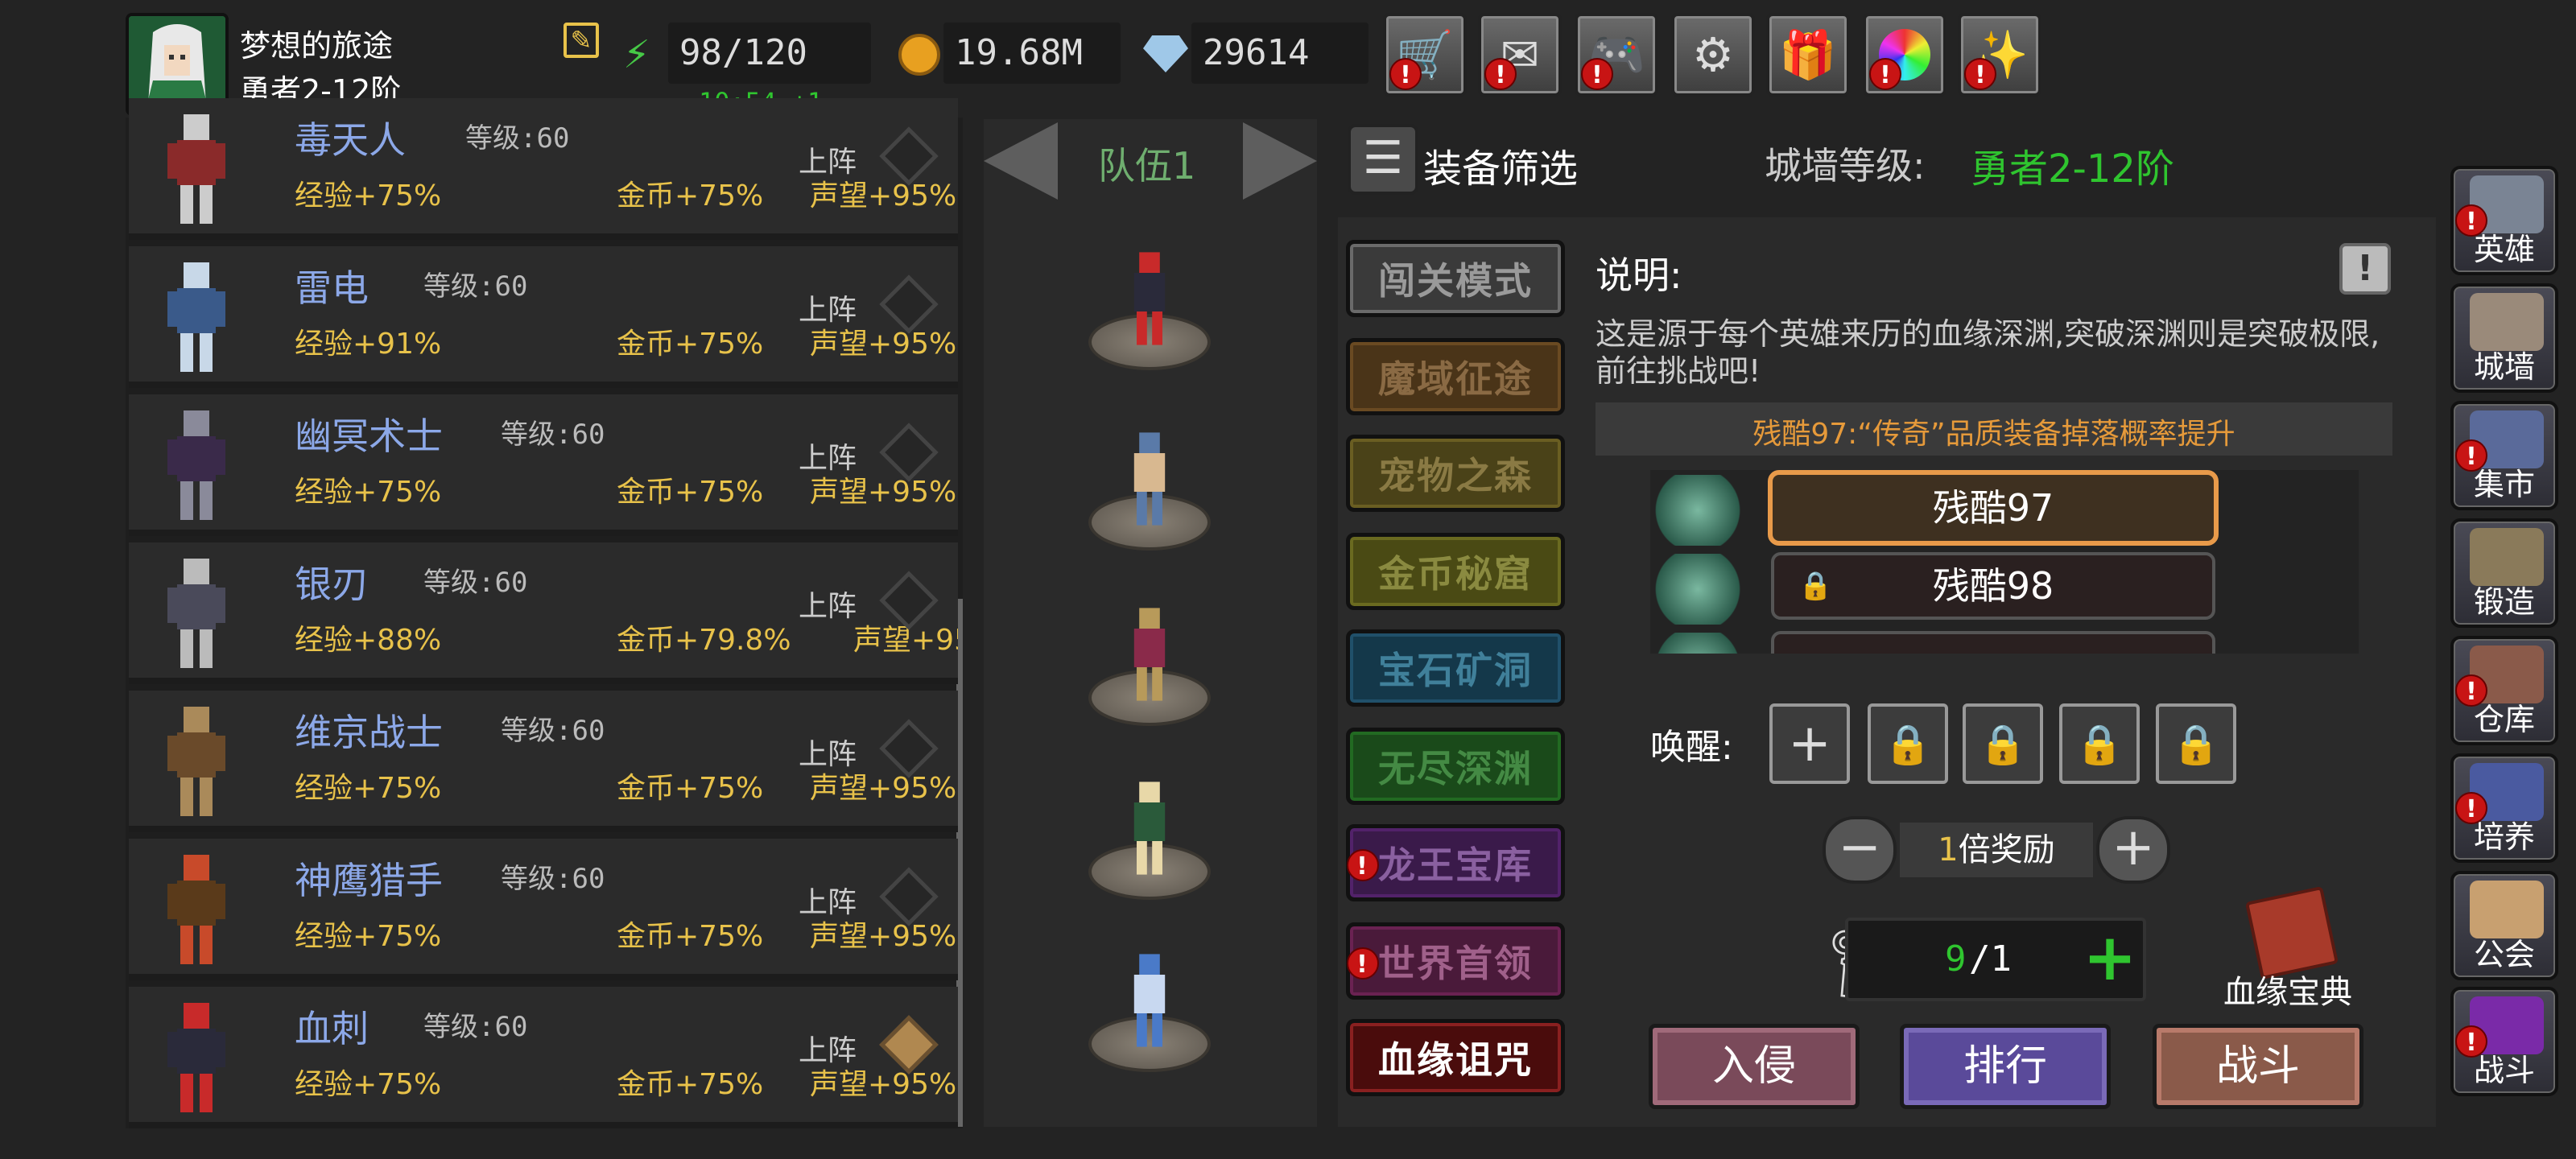 Image resolution: width=2576 pixels, height=1159 pixels. Describe the element at coordinates (2504, 220) in the screenshot. I see `sidebar-button: 英雄 !` at that location.